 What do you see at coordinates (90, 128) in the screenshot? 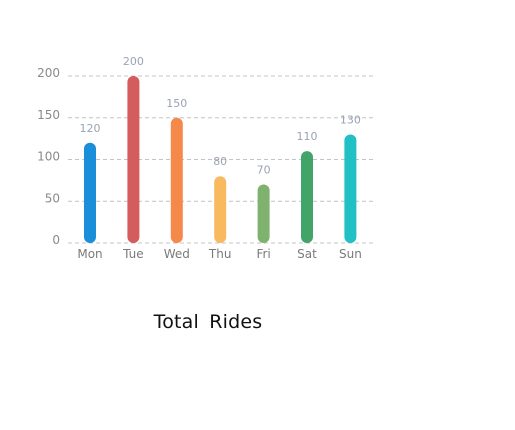
I see `data-label-mon: 120` at bounding box center [90, 128].